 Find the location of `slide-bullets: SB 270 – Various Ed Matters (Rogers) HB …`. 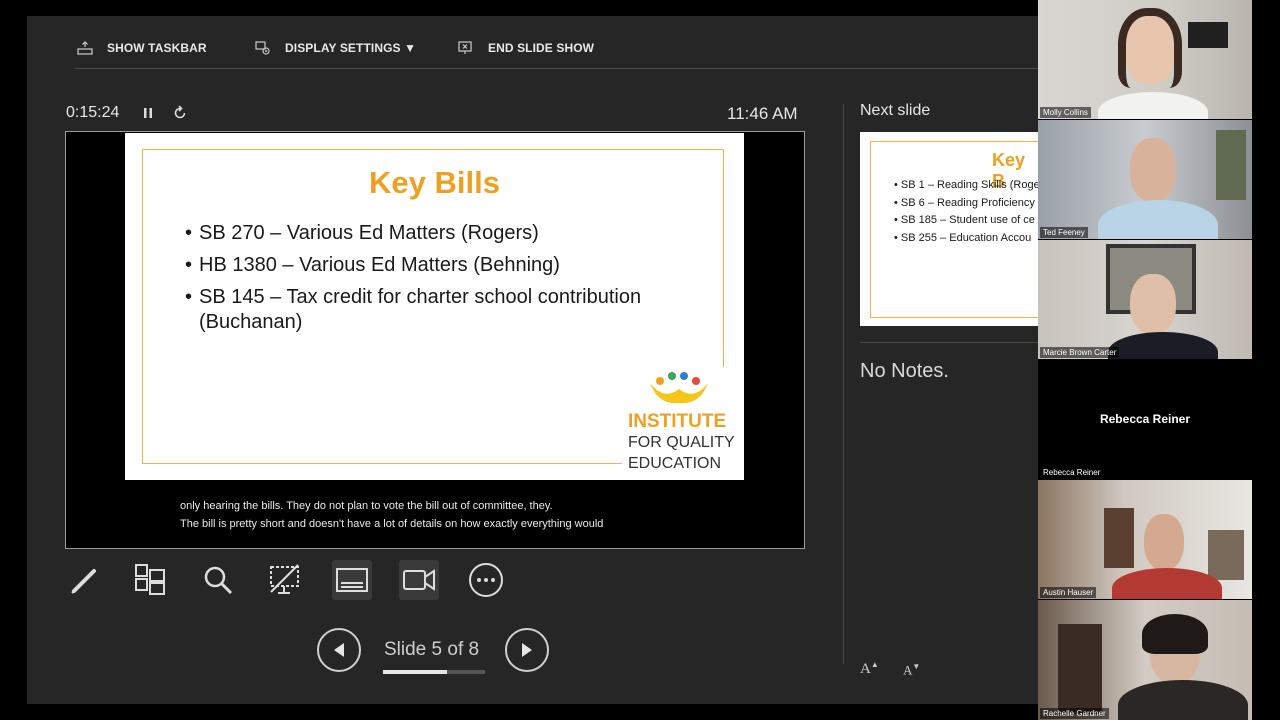

slide-bullets: SB 270 – Various Ed Matters (Rogers) HB … is located at coordinates (435, 281).